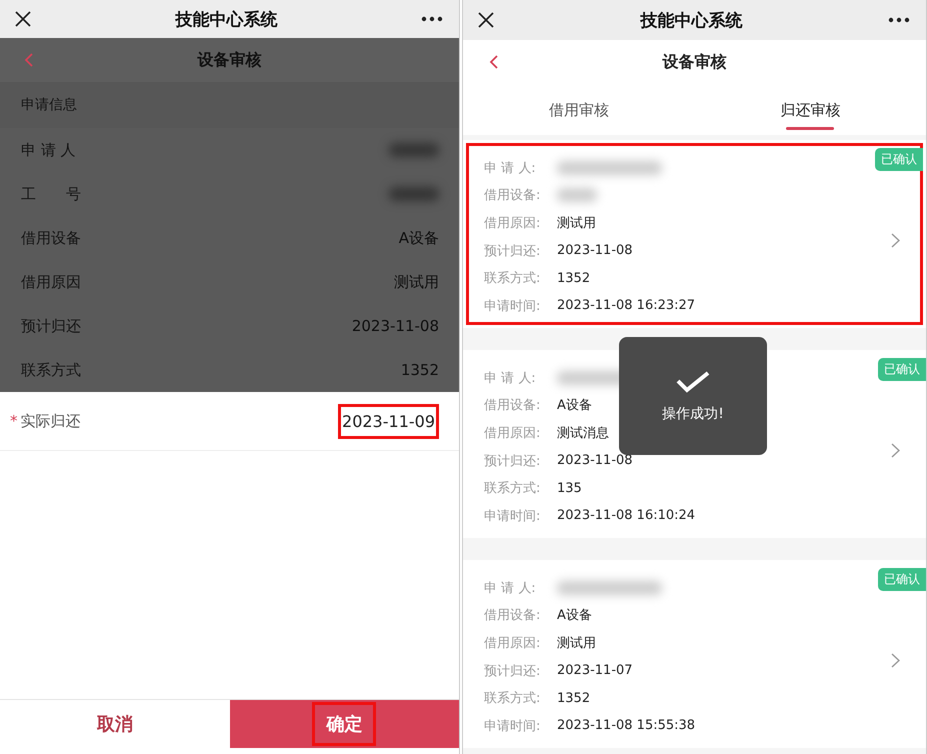 Image resolution: width=927 pixels, height=754 pixels. I want to click on field-value: 2023-11-08 16:10:24, so click(626, 516).